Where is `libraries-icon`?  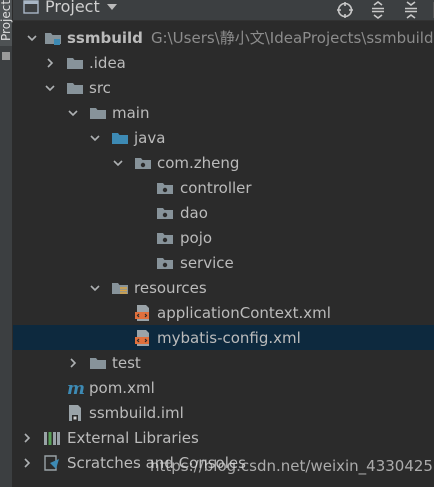 libraries-icon is located at coordinates (52, 438).